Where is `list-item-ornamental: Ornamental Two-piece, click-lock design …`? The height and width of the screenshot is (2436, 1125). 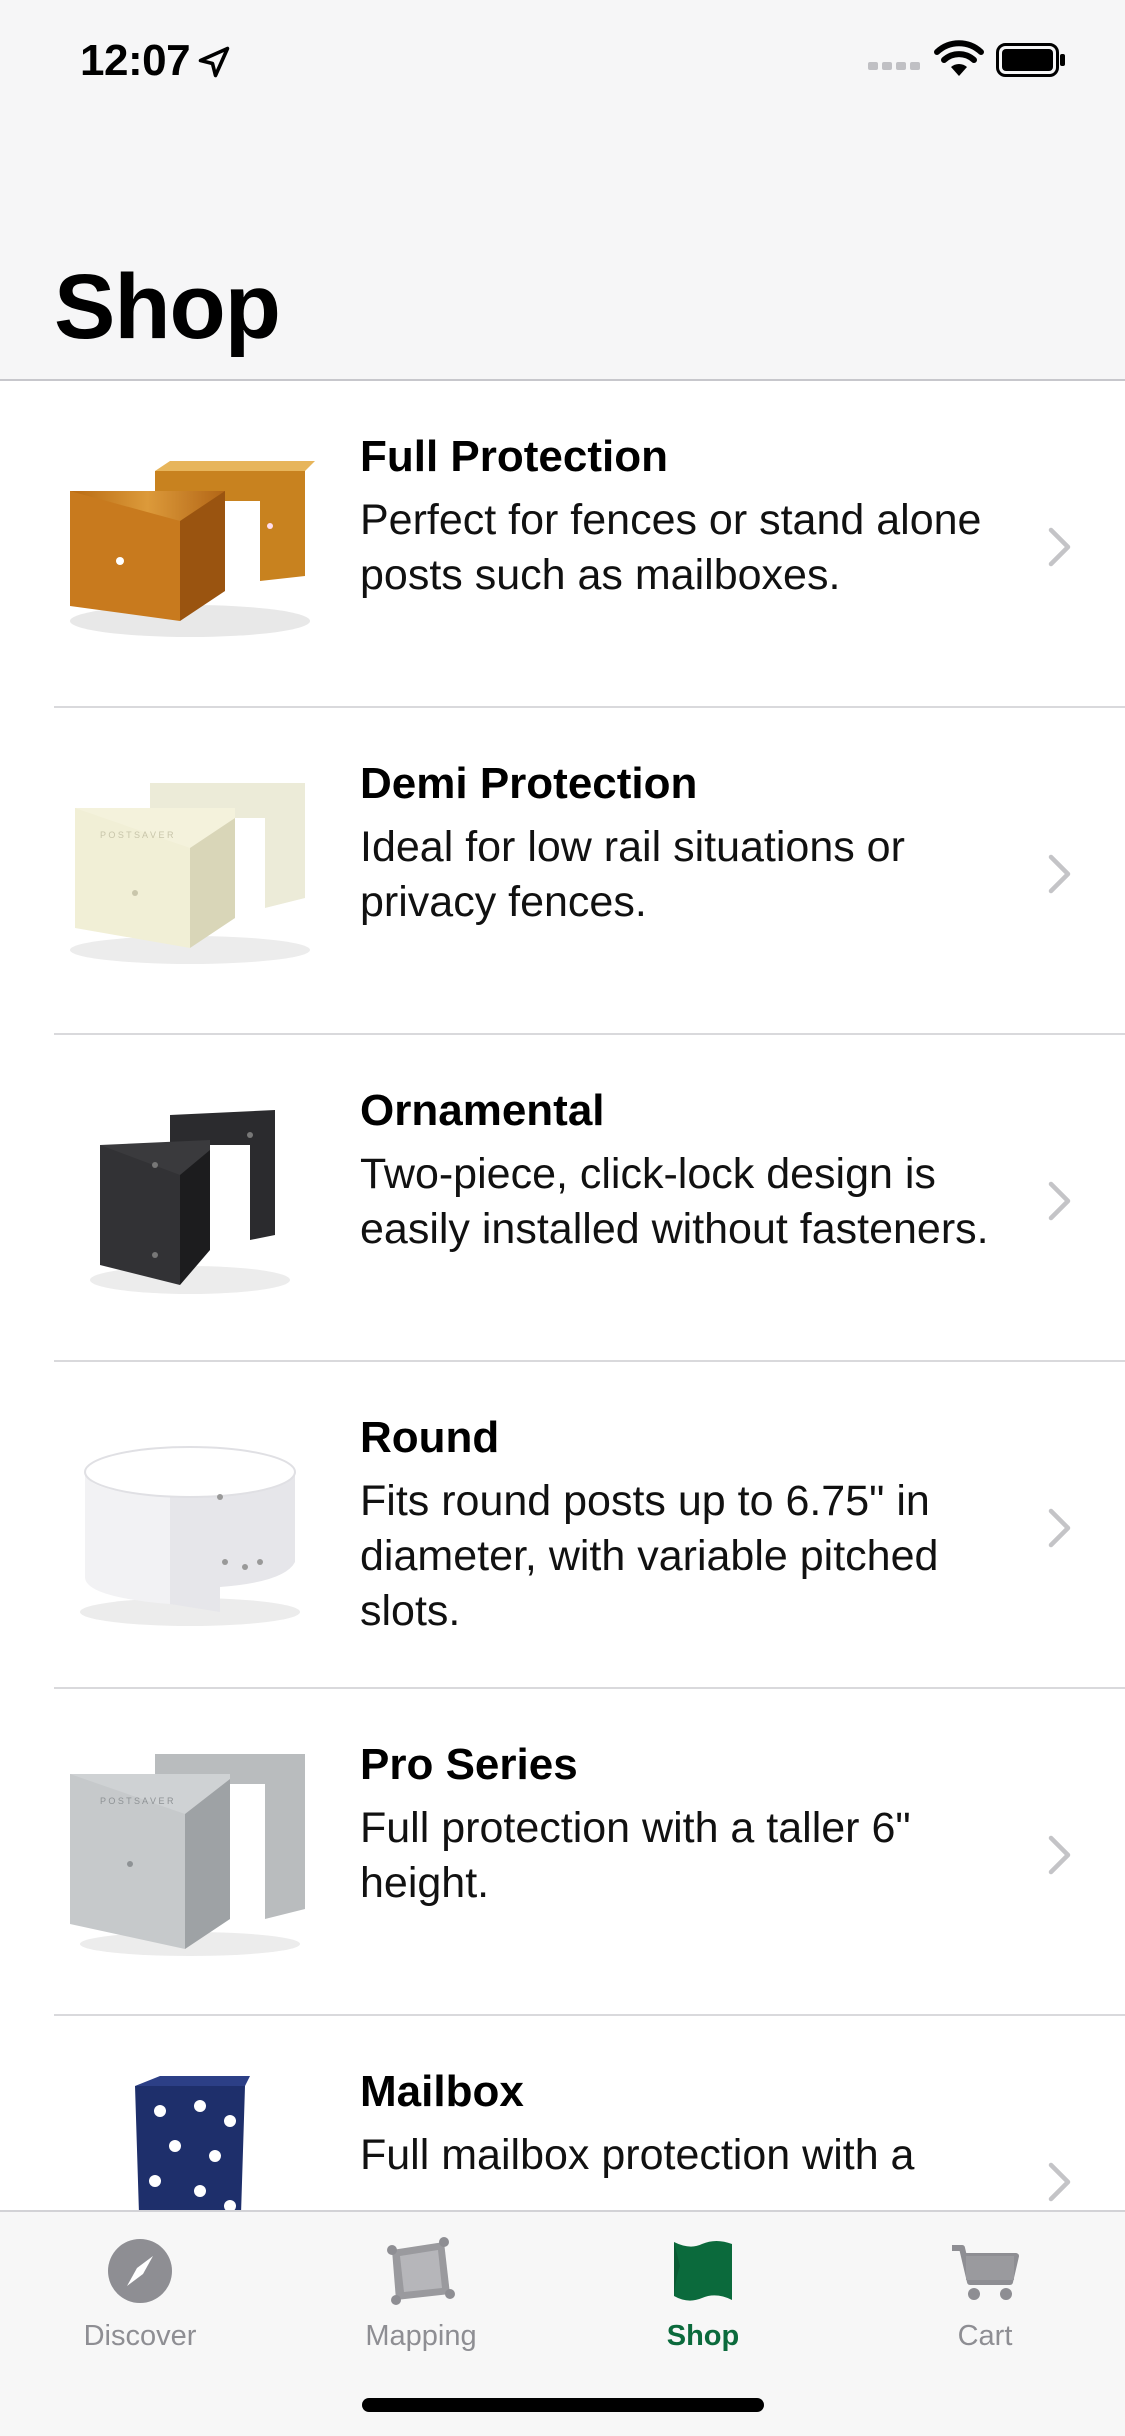
list-item-ornamental: Ornamental Two-piece, click-lock design … is located at coordinates (562, 1198).